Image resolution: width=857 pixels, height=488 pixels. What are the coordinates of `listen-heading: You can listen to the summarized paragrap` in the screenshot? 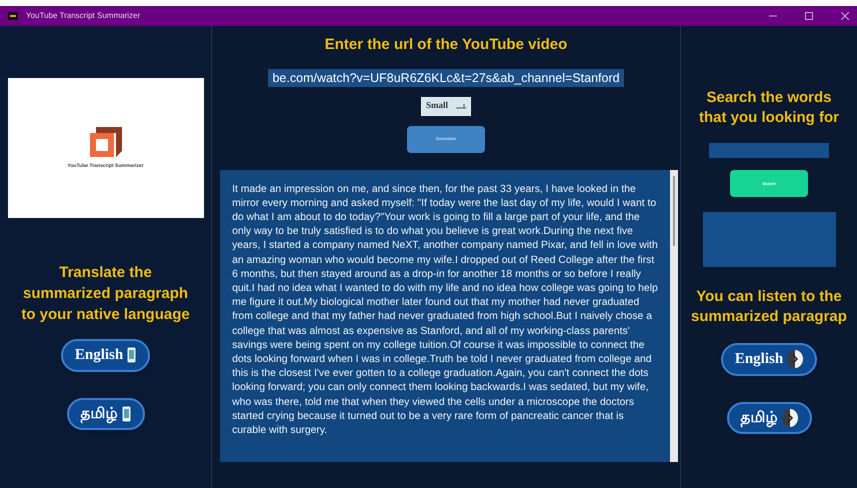 It's located at (769, 307).